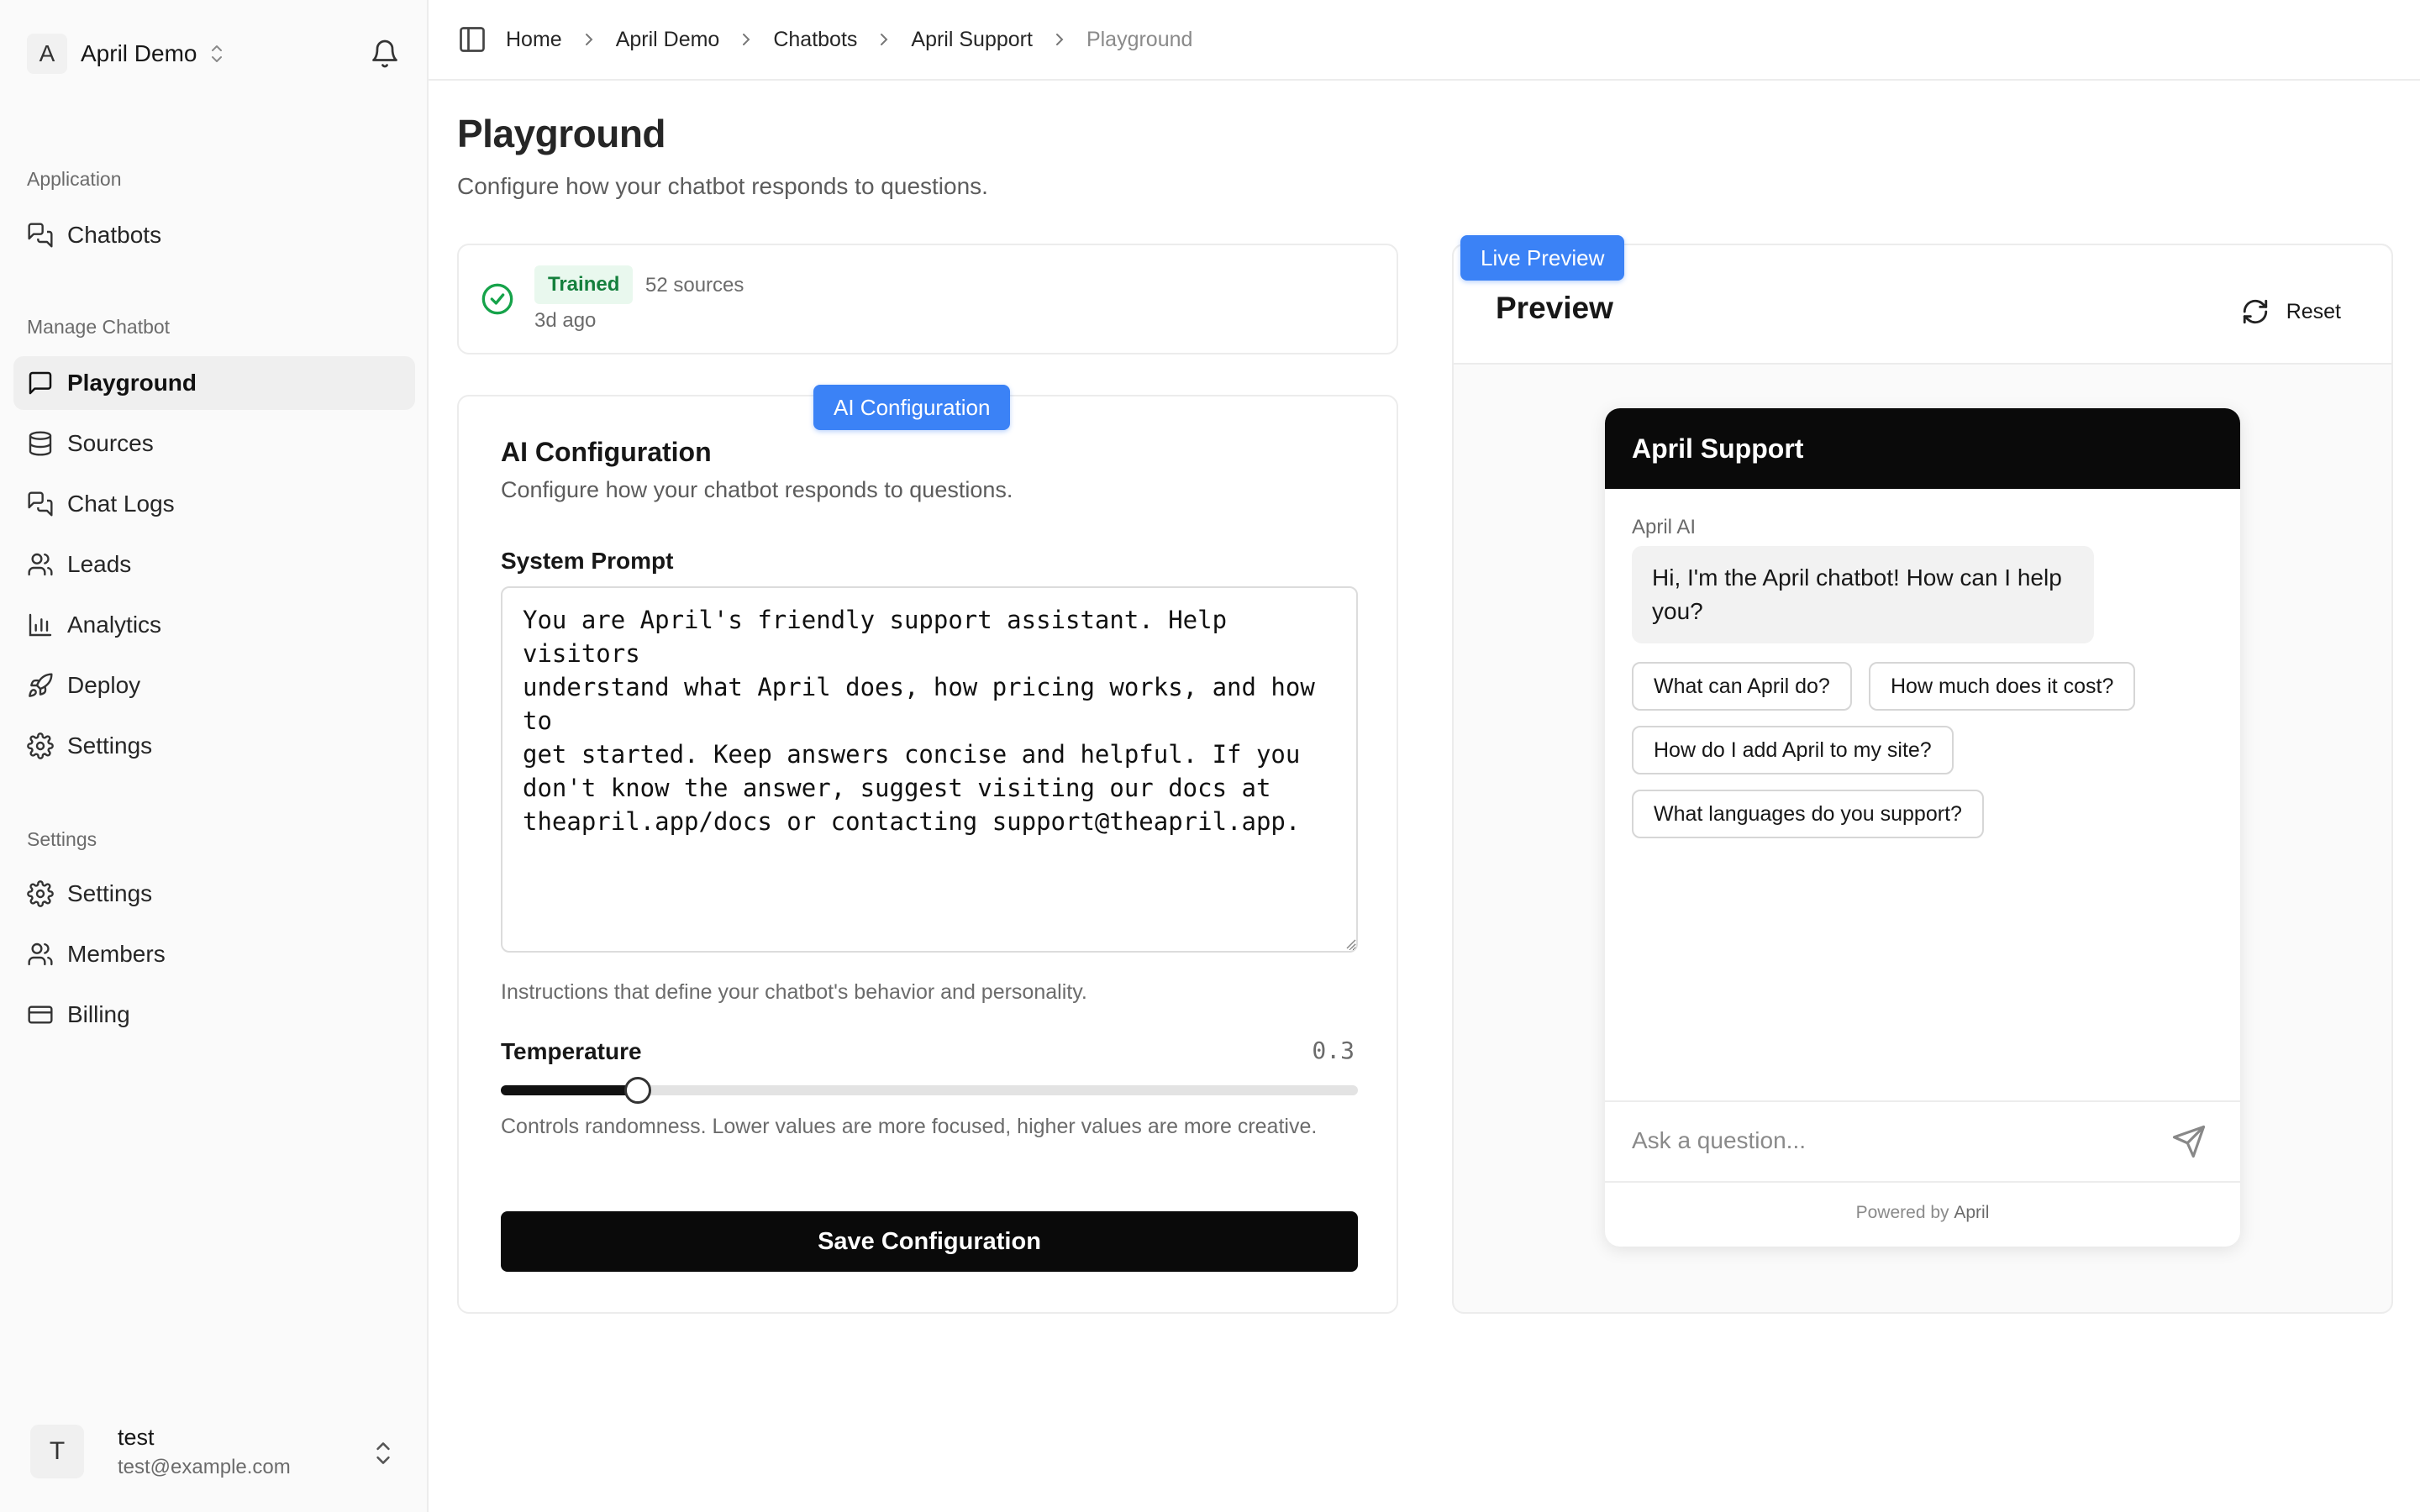 This screenshot has width=2420, height=1512. What do you see at coordinates (584, 284) in the screenshot?
I see `status-badge: Trained` at bounding box center [584, 284].